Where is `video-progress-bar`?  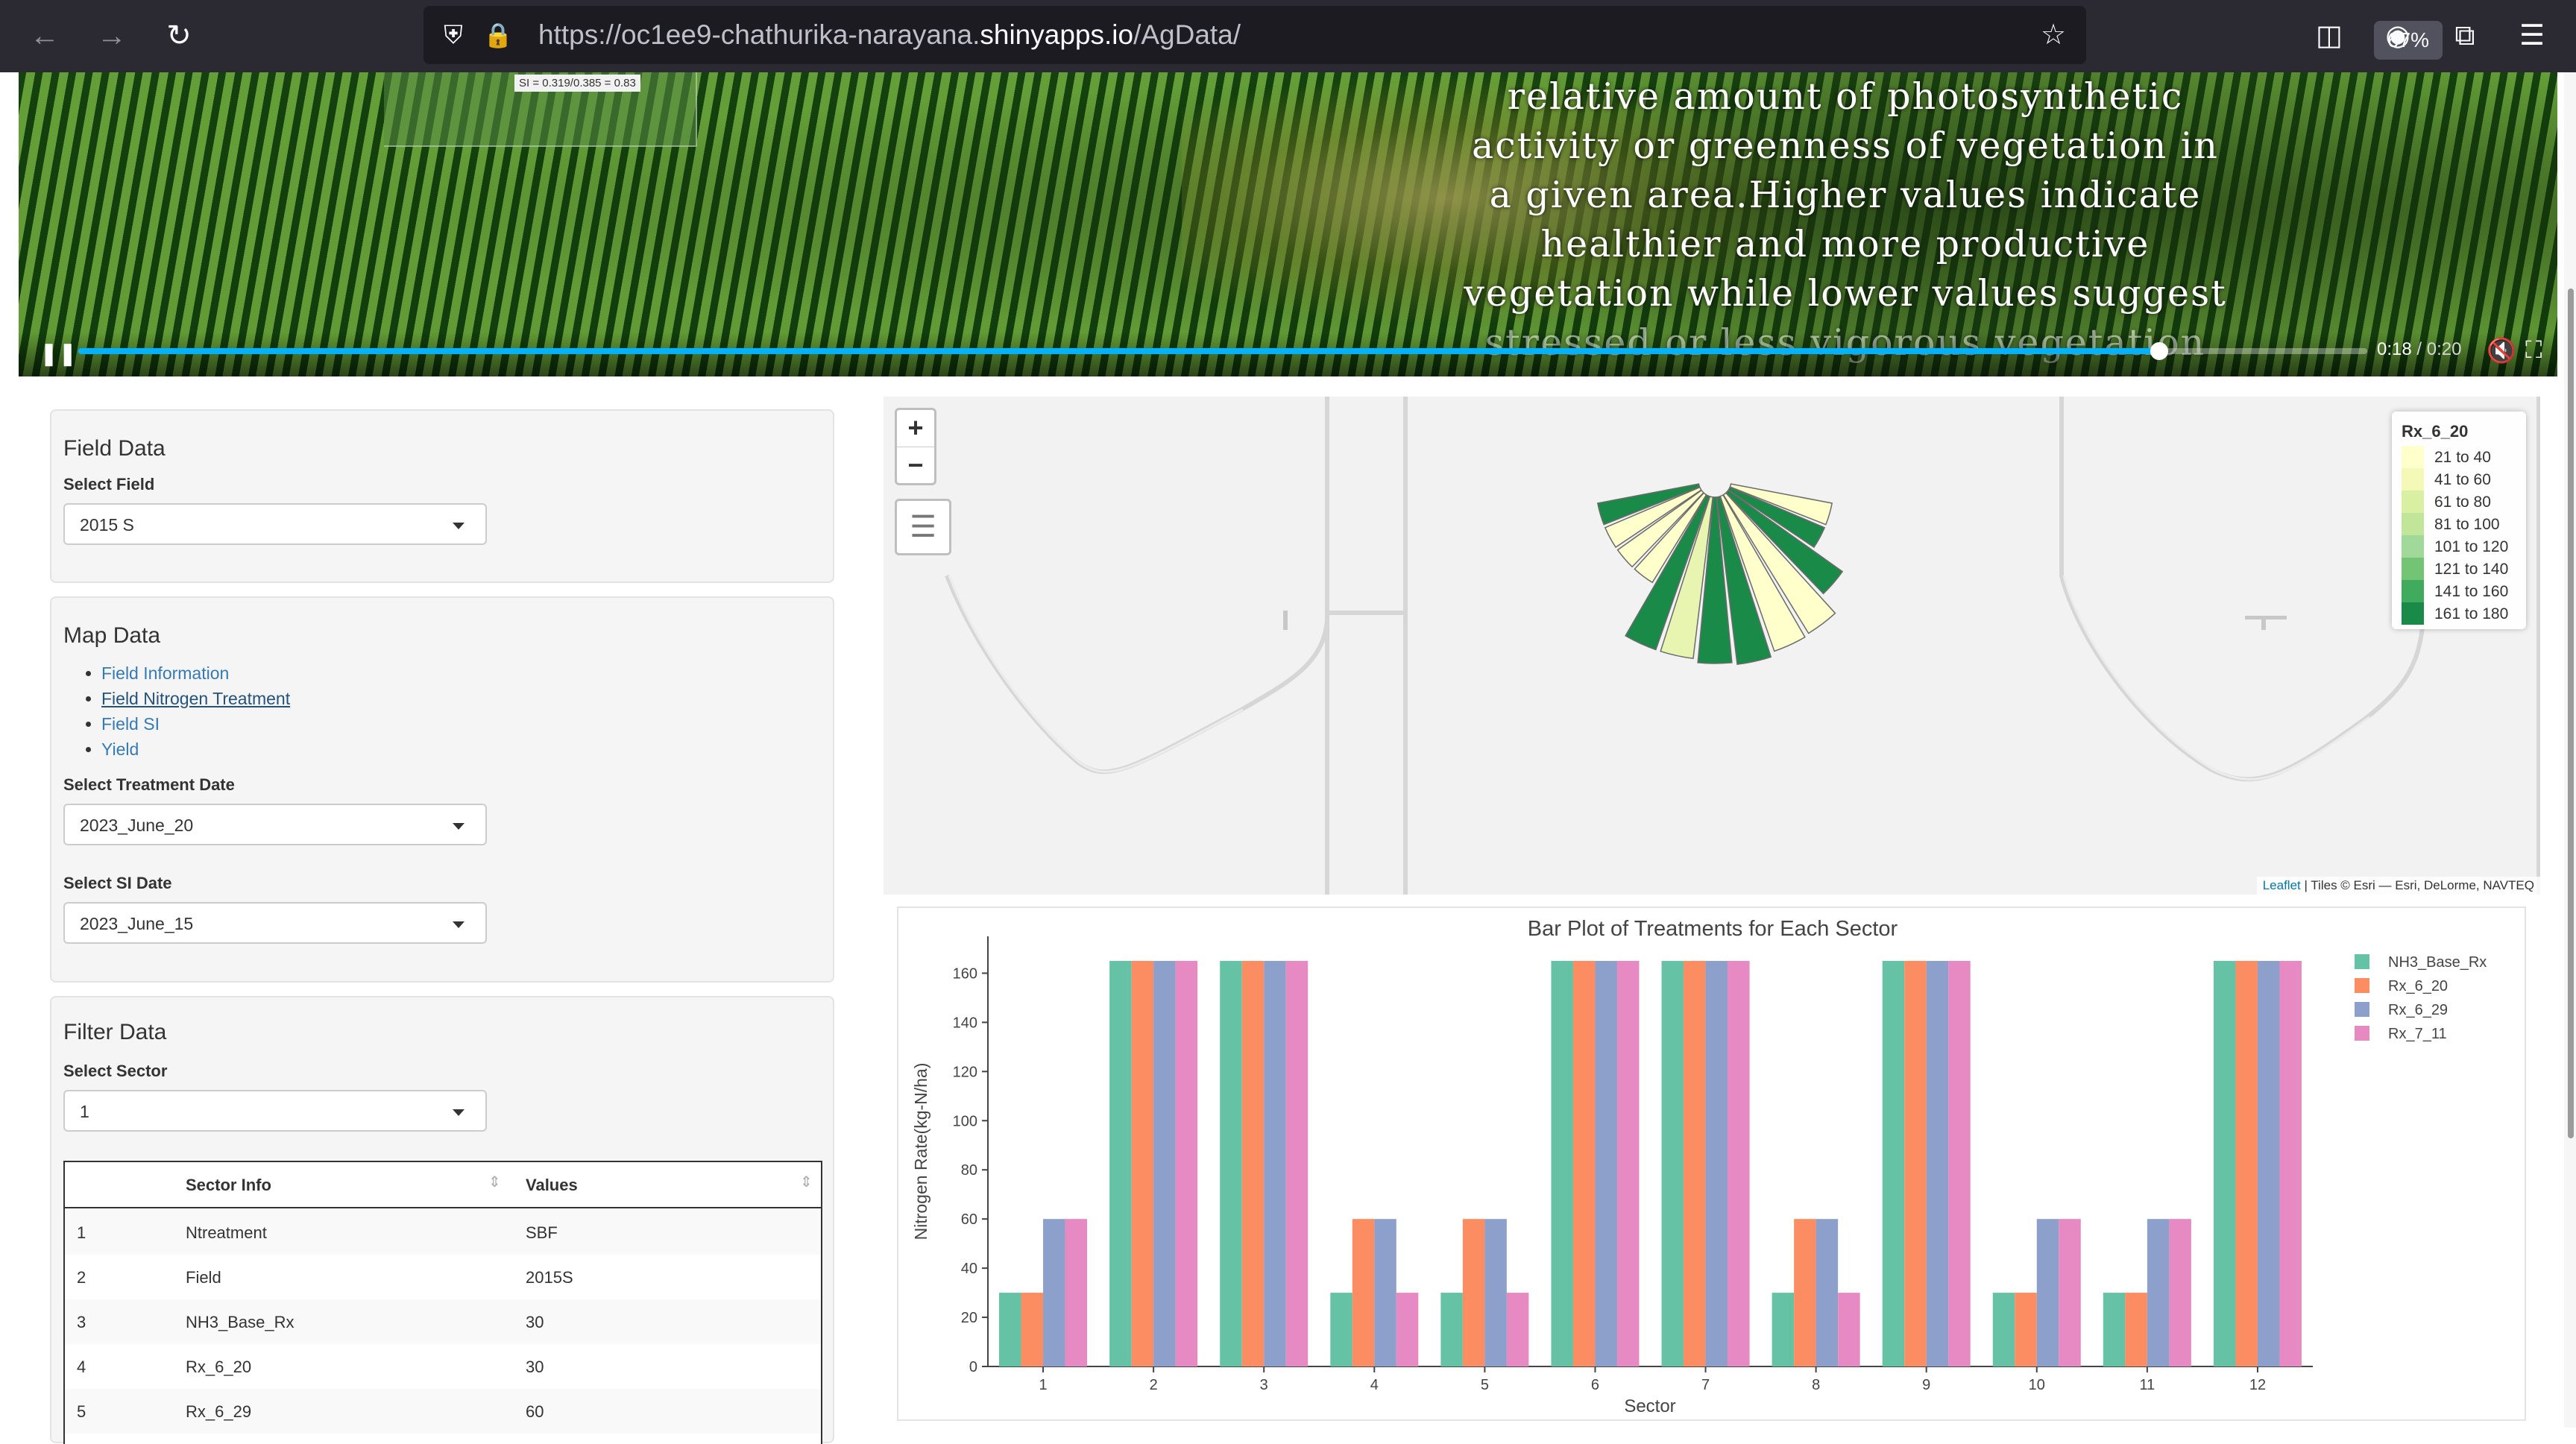 video-progress-bar is located at coordinates (1222, 351).